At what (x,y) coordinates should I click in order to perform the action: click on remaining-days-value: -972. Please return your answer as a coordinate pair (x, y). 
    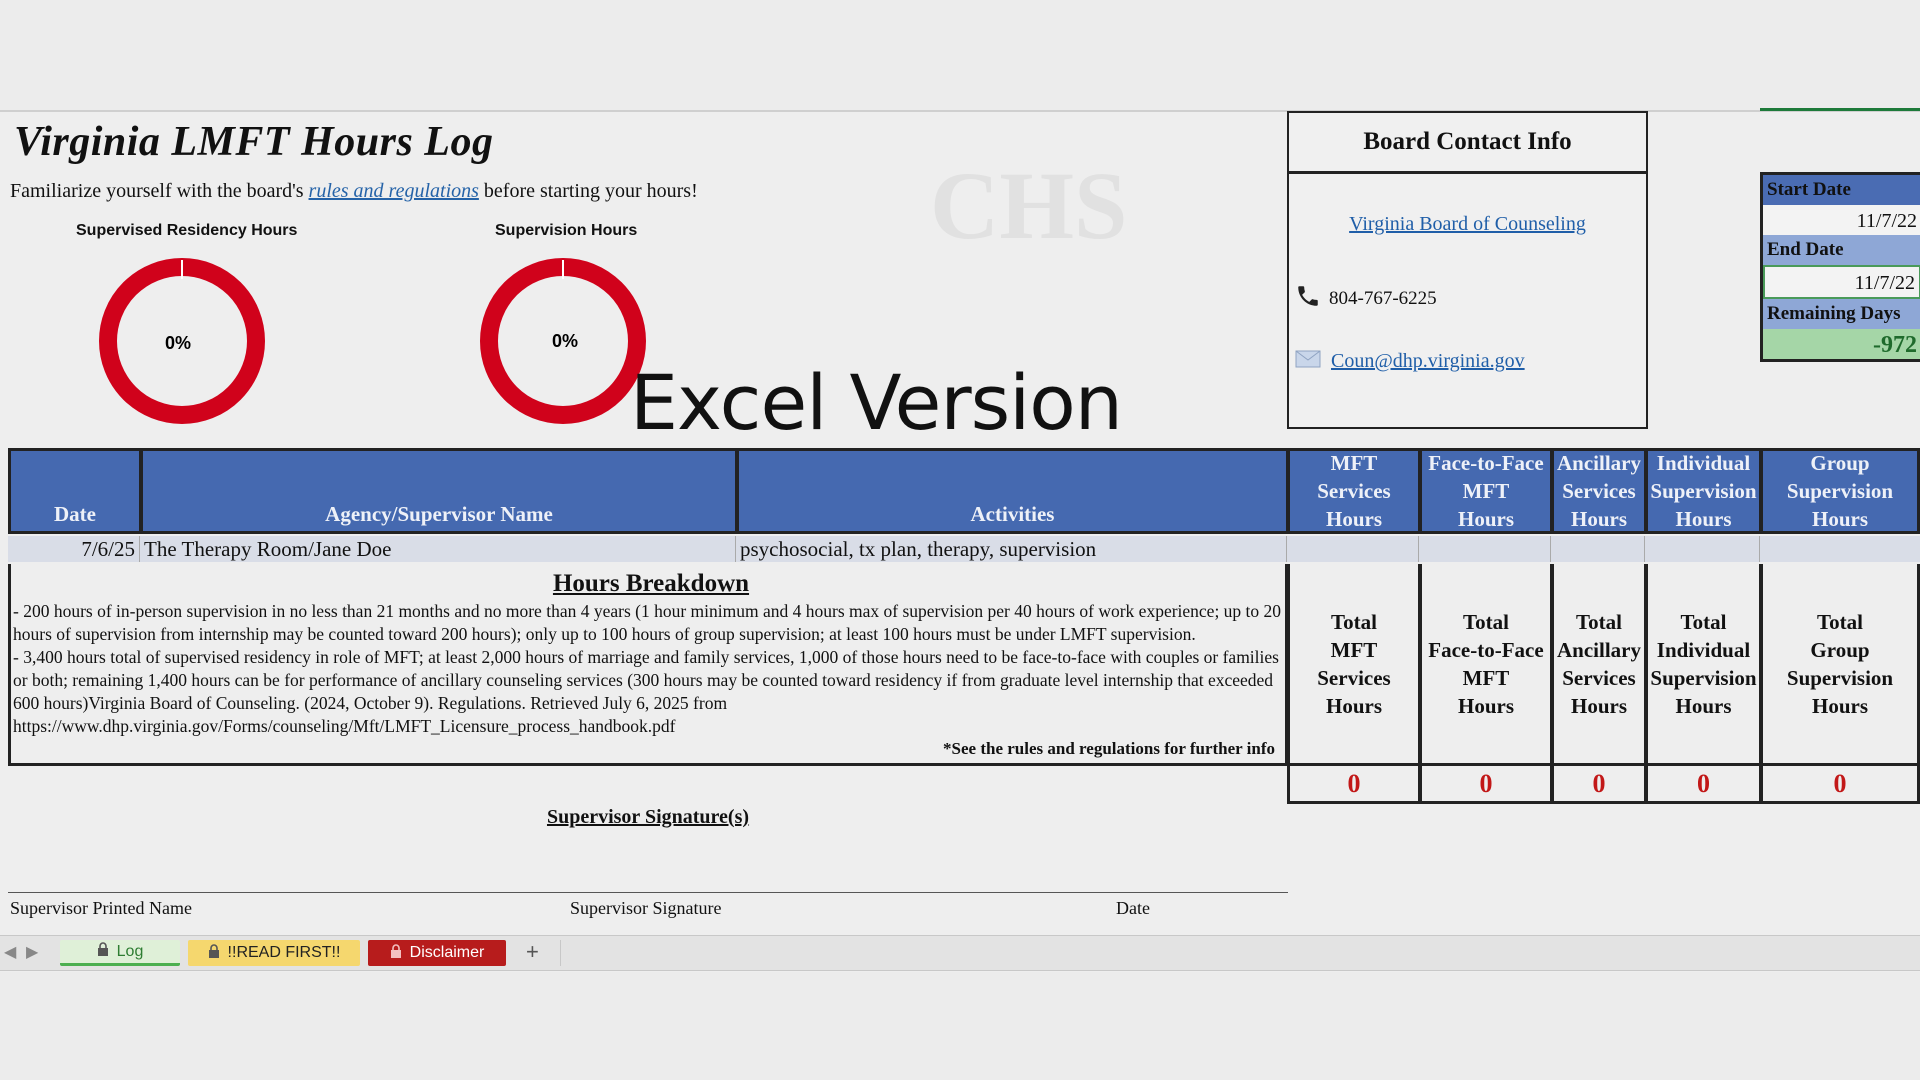
    Looking at the image, I should click on (1841, 344).